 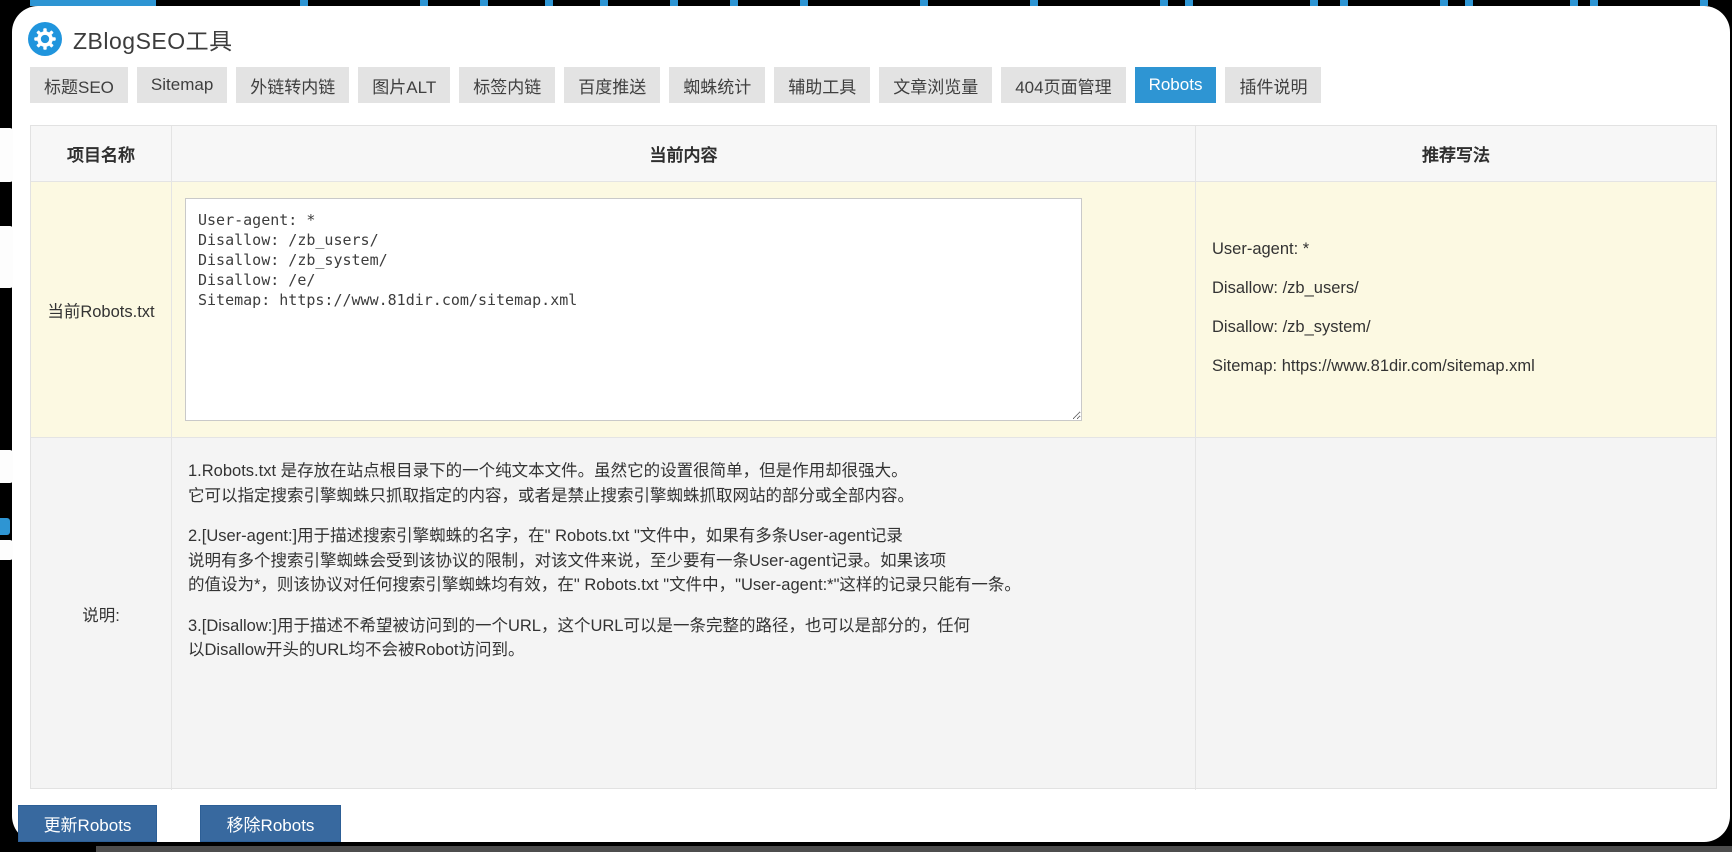 I want to click on tab-auxiliary-tools: 辅助工具, so click(x=822, y=85).